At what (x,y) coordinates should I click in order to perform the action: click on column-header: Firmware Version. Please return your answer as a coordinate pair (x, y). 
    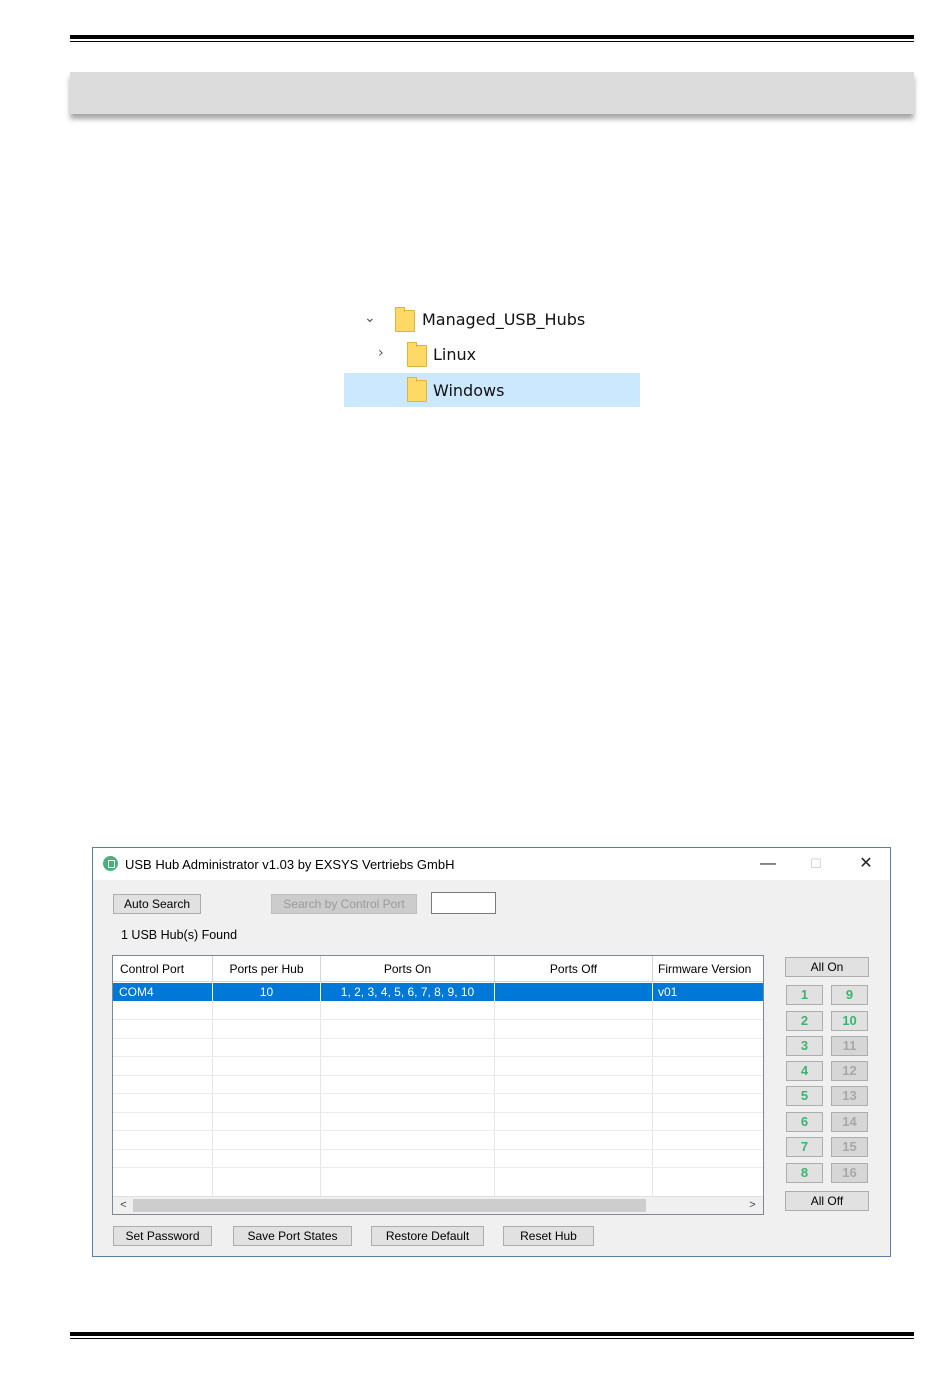
    Looking at the image, I should click on (708, 968).